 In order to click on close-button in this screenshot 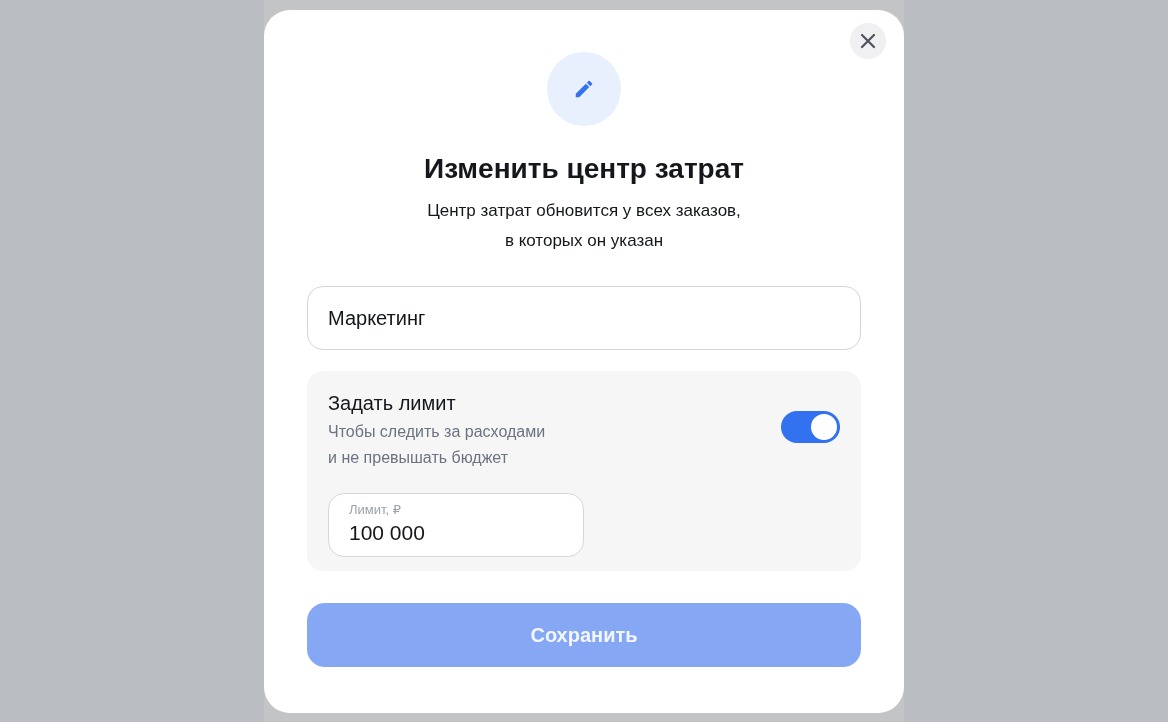, I will do `click(868, 41)`.